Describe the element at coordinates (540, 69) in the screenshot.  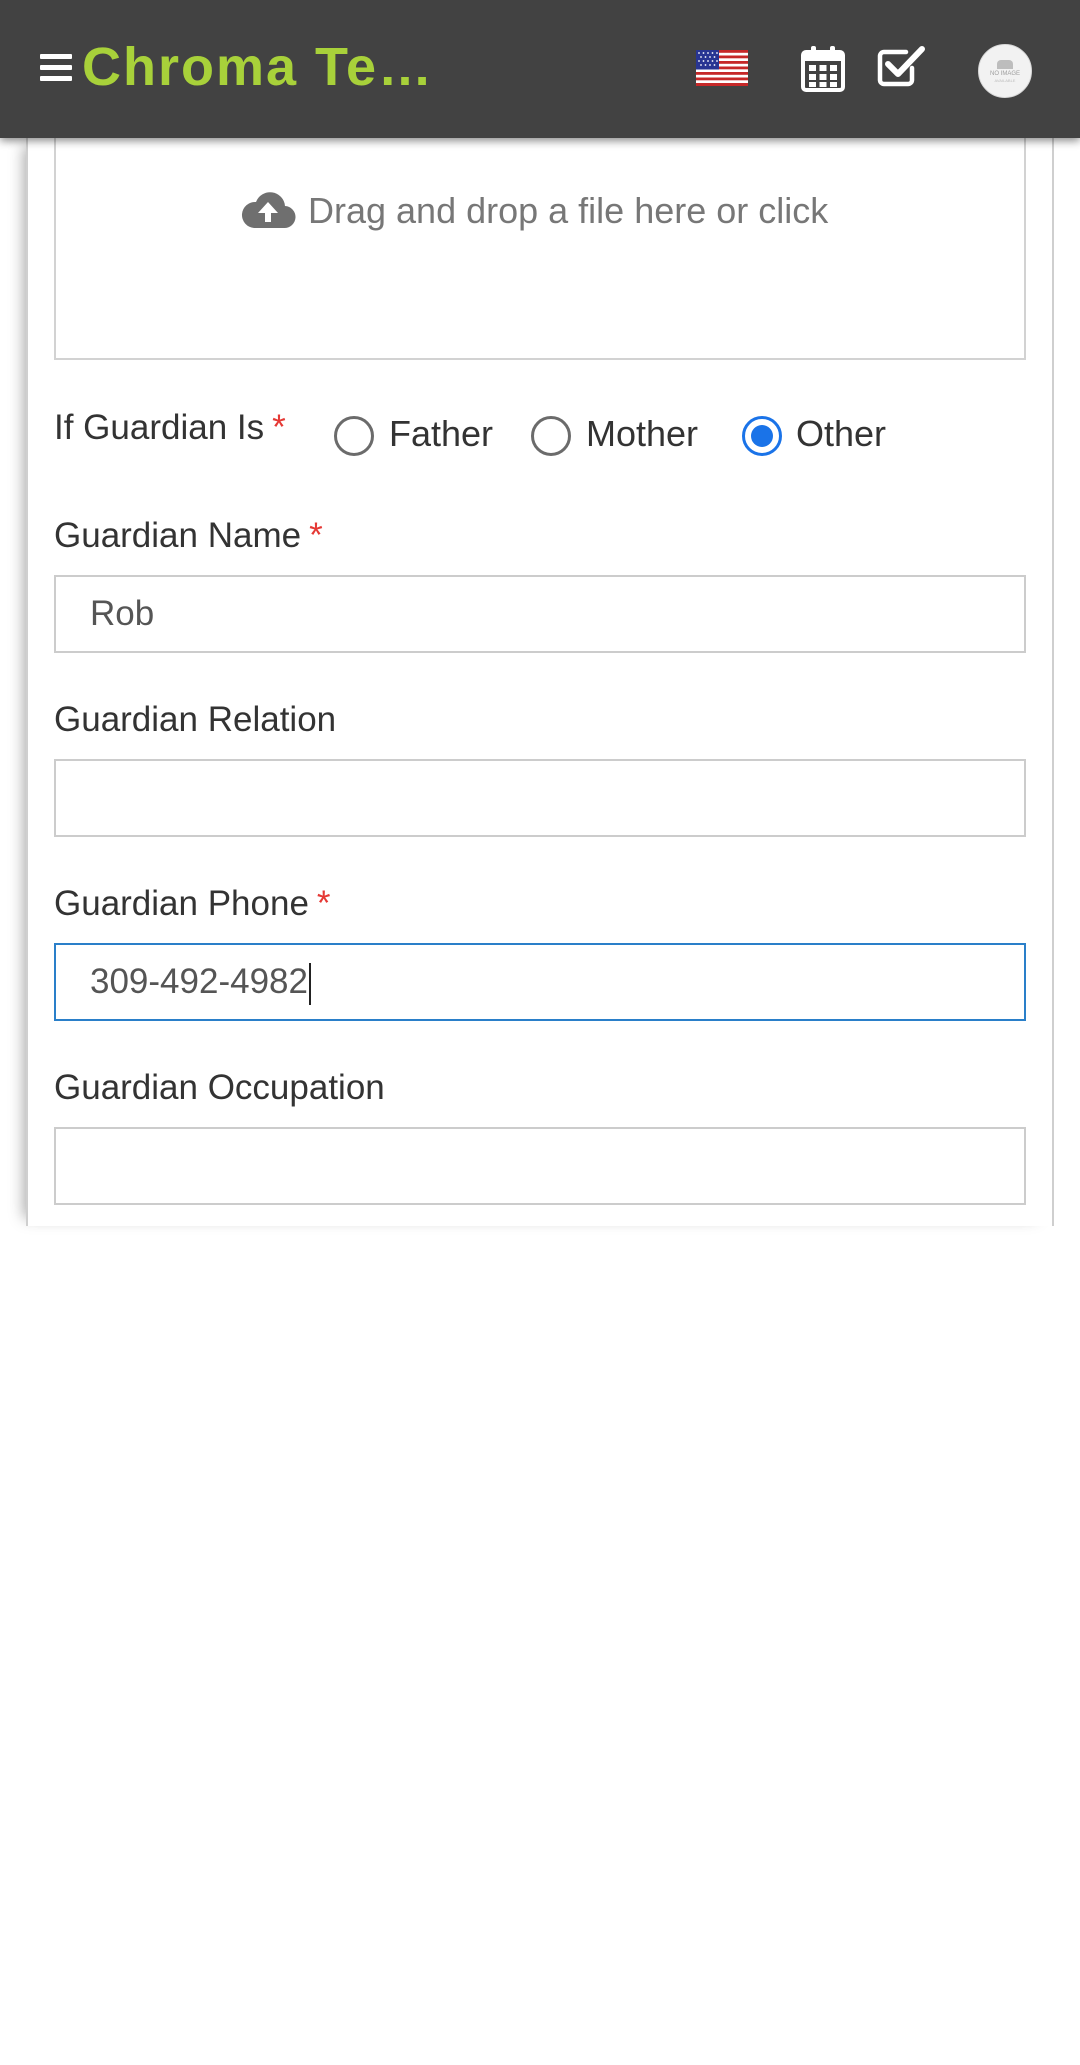
I see `top-app-bar: Chroma Te… NO IMAGE AVAILABLE` at that location.